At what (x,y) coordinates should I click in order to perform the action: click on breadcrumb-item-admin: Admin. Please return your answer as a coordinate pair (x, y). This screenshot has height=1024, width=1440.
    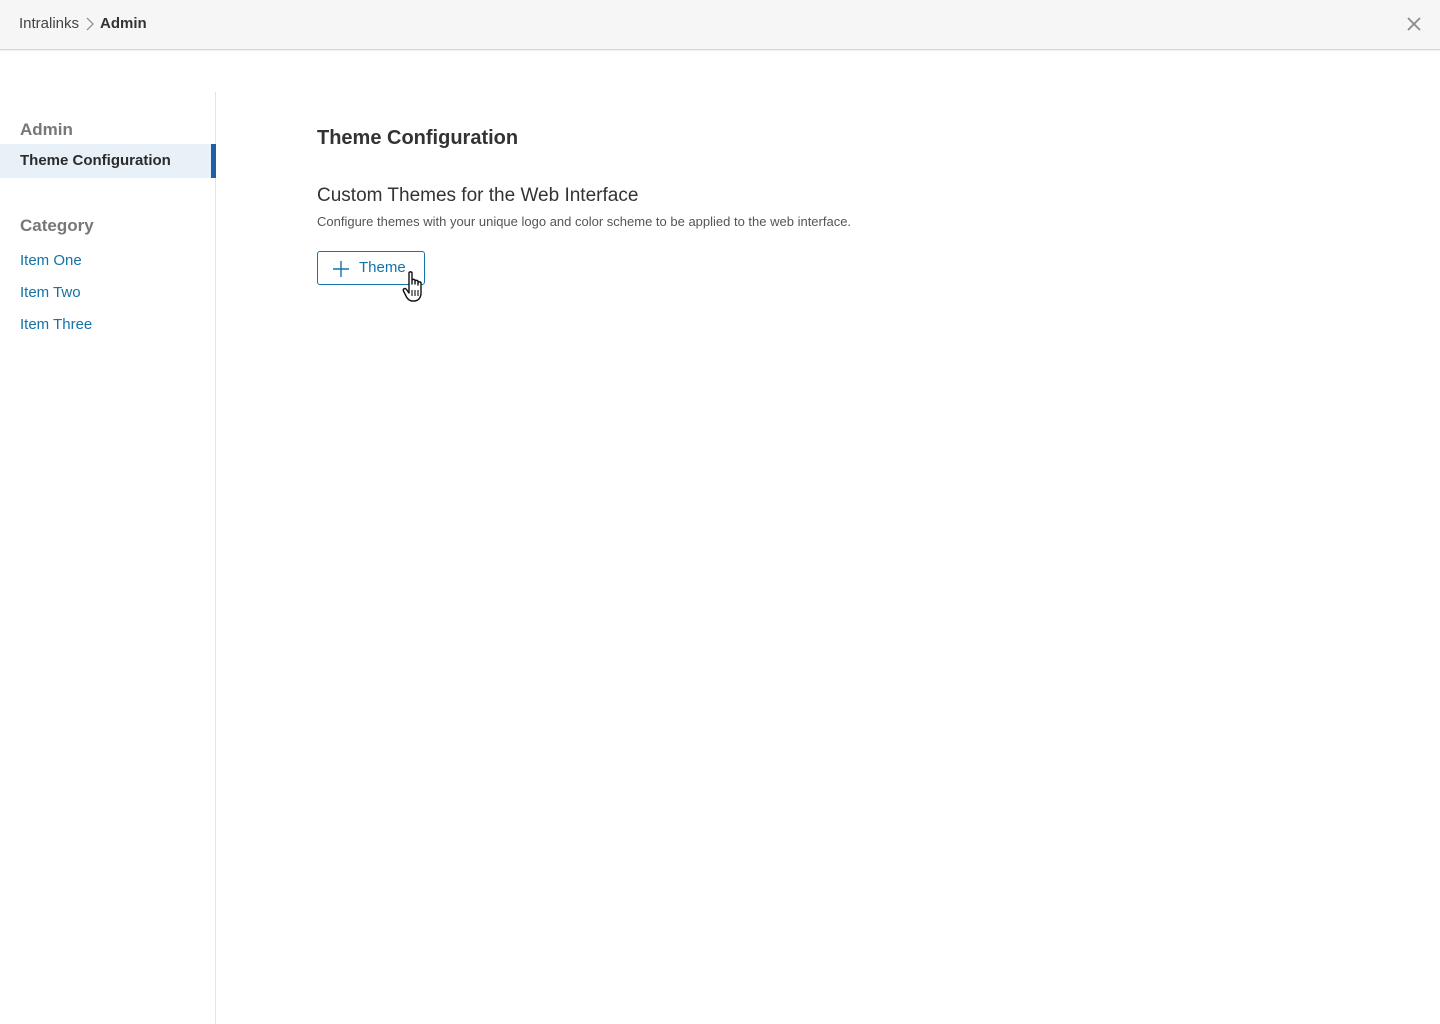
    Looking at the image, I should click on (123, 23).